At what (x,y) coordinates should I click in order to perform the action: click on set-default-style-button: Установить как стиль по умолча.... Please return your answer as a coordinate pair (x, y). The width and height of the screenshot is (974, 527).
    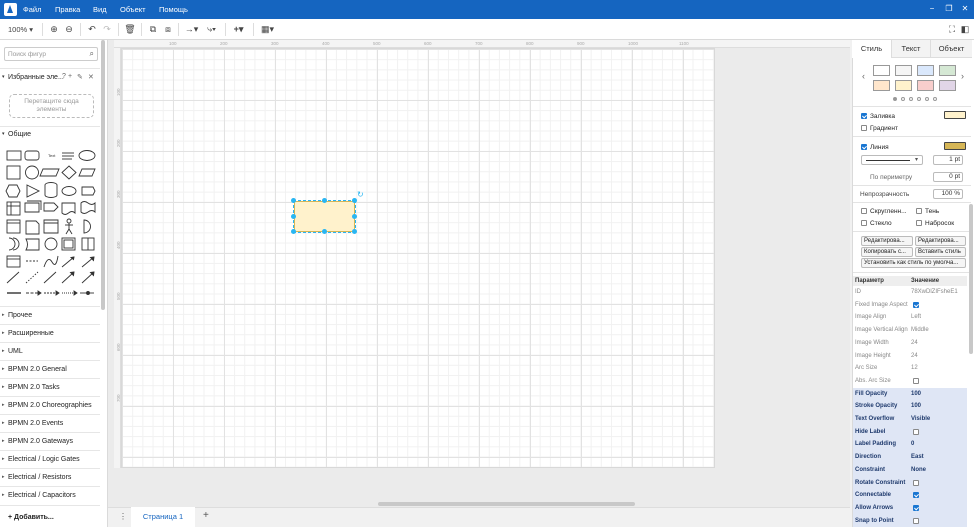
    Looking at the image, I should click on (913, 263).